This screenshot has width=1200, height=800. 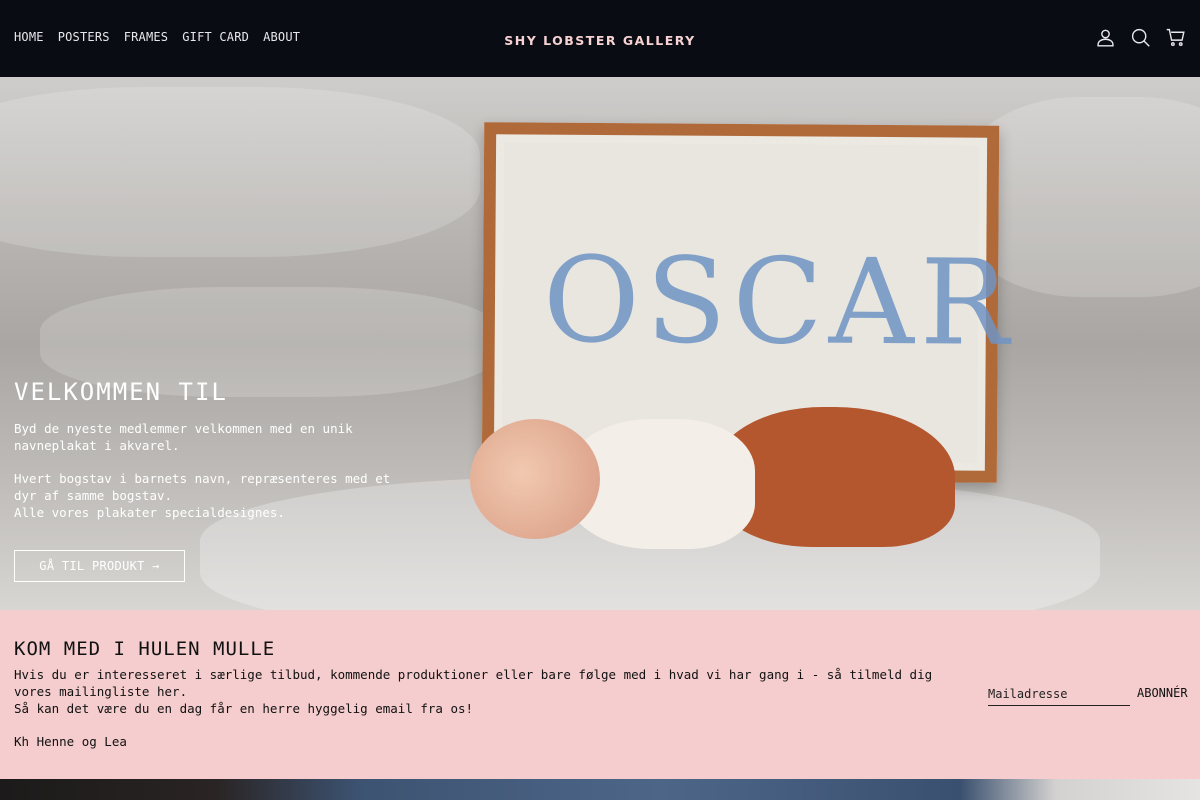 What do you see at coordinates (99, 566) in the screenshot?
I see `go-to-product-button: GÅ TIL PRODUKT →` at bounding box center [99, 566].